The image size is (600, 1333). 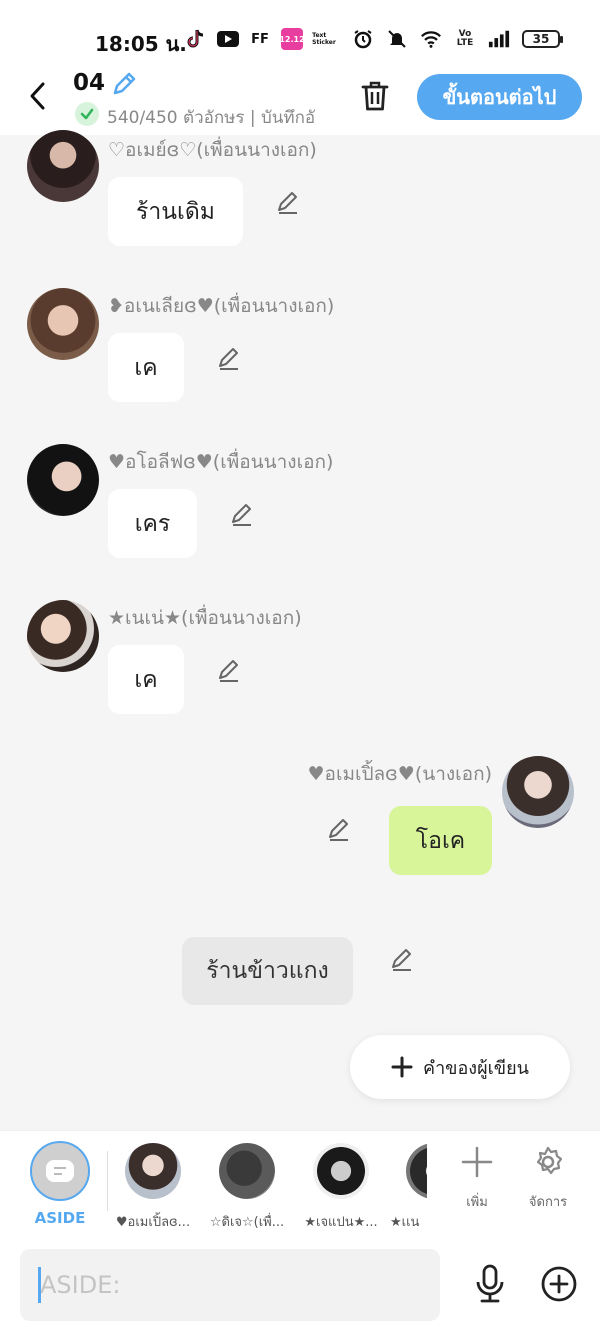 What do you see at coordinates (211, 118) in the screenshot?
I see `character-count: 540/450 ตัวอักษร | บันทึกอั` at bounding box center [211, 118].